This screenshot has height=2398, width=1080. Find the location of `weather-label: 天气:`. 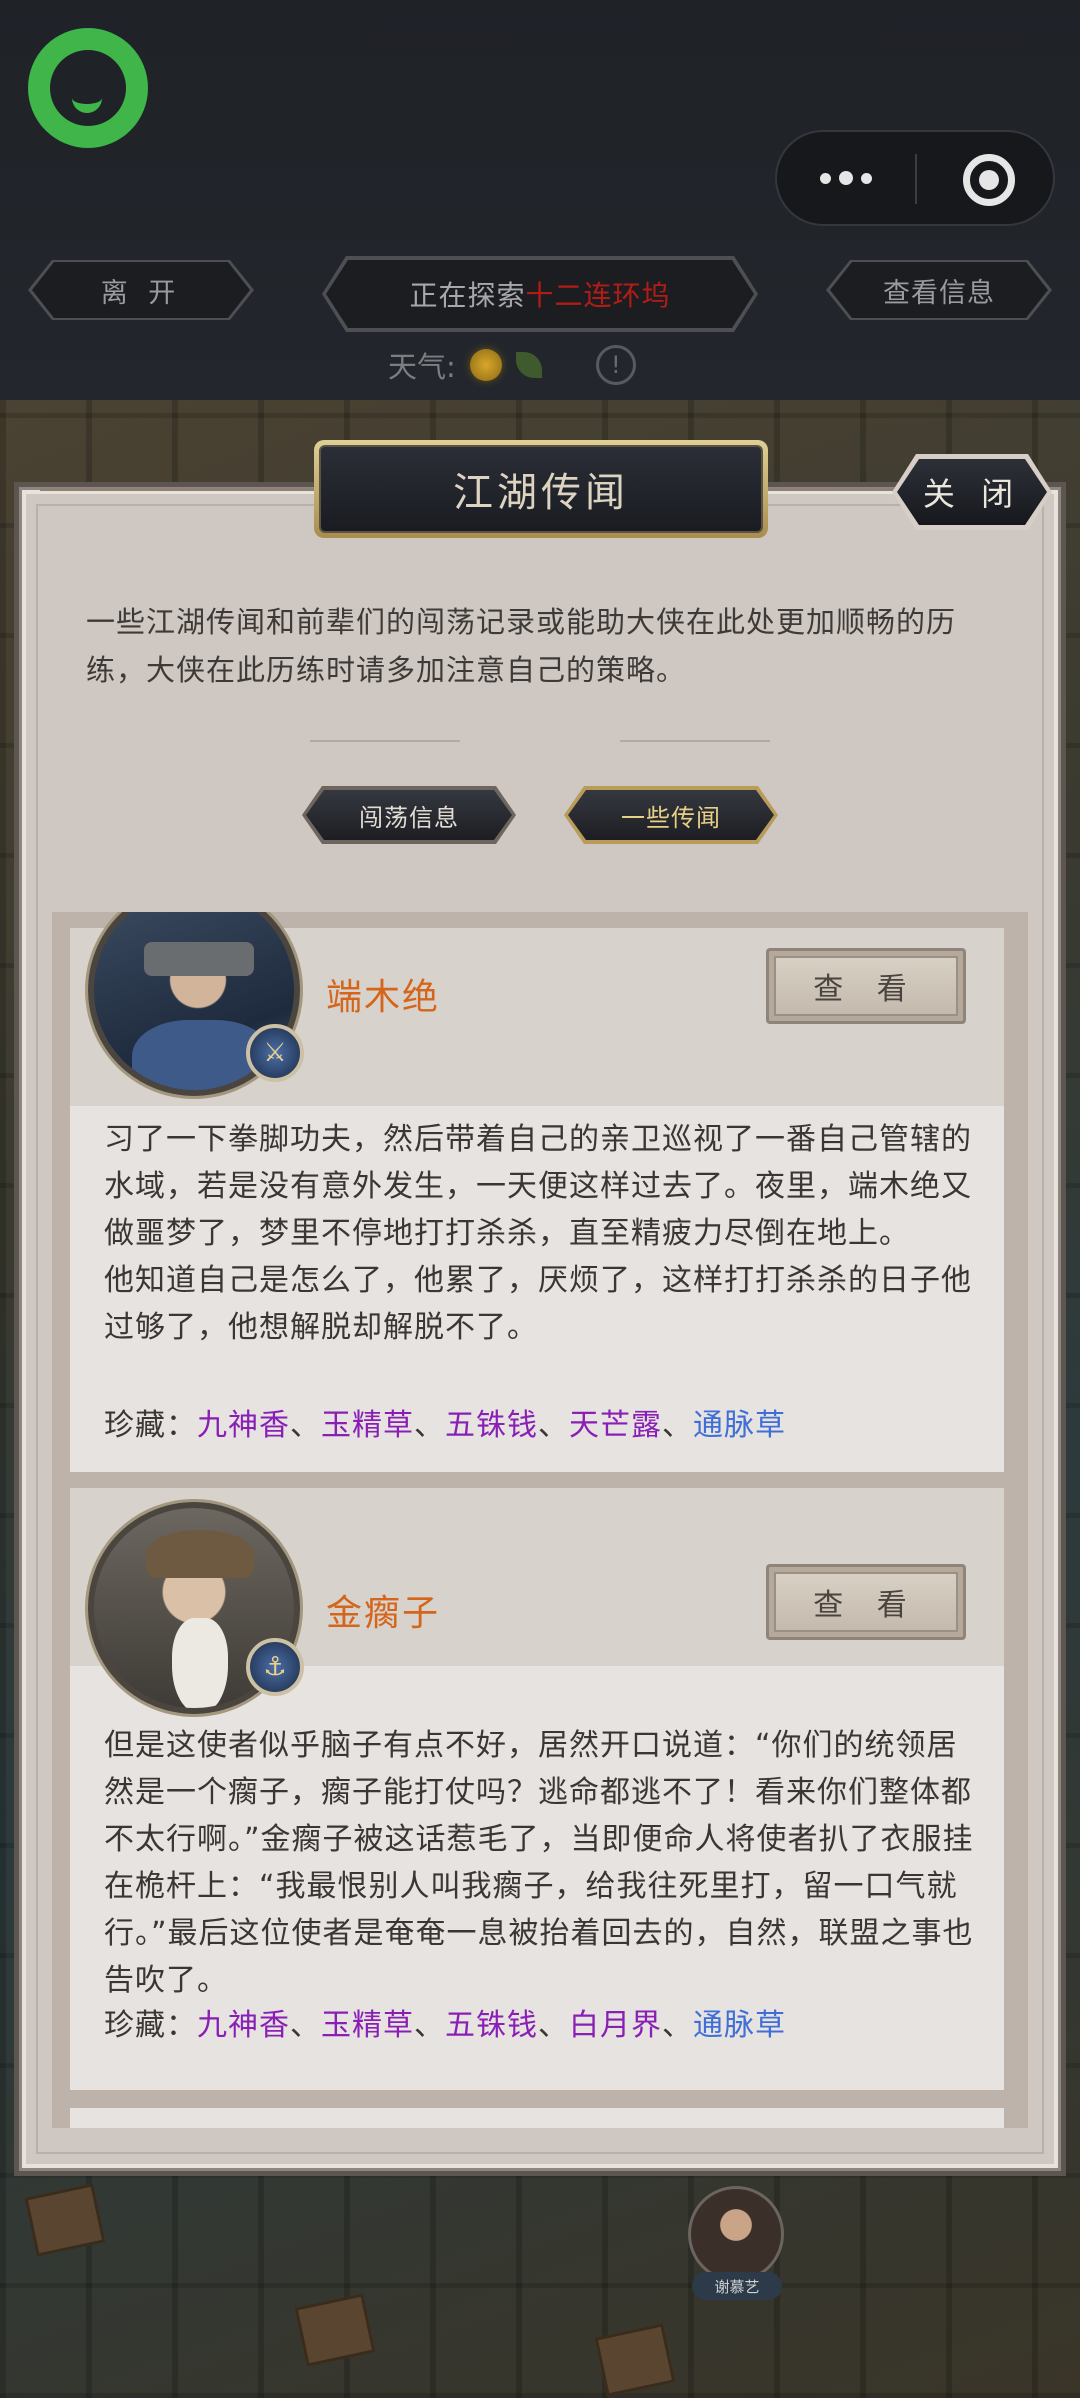

weather-label: 天气: is located at coordinates (422, 367).